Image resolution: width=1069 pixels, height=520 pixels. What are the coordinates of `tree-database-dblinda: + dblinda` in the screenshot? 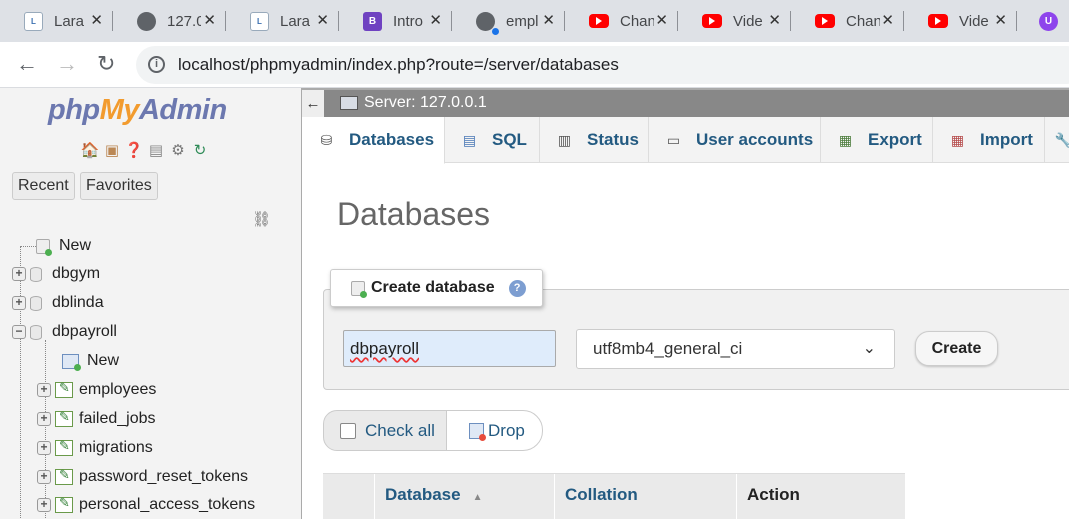 It's located at (58, 303).